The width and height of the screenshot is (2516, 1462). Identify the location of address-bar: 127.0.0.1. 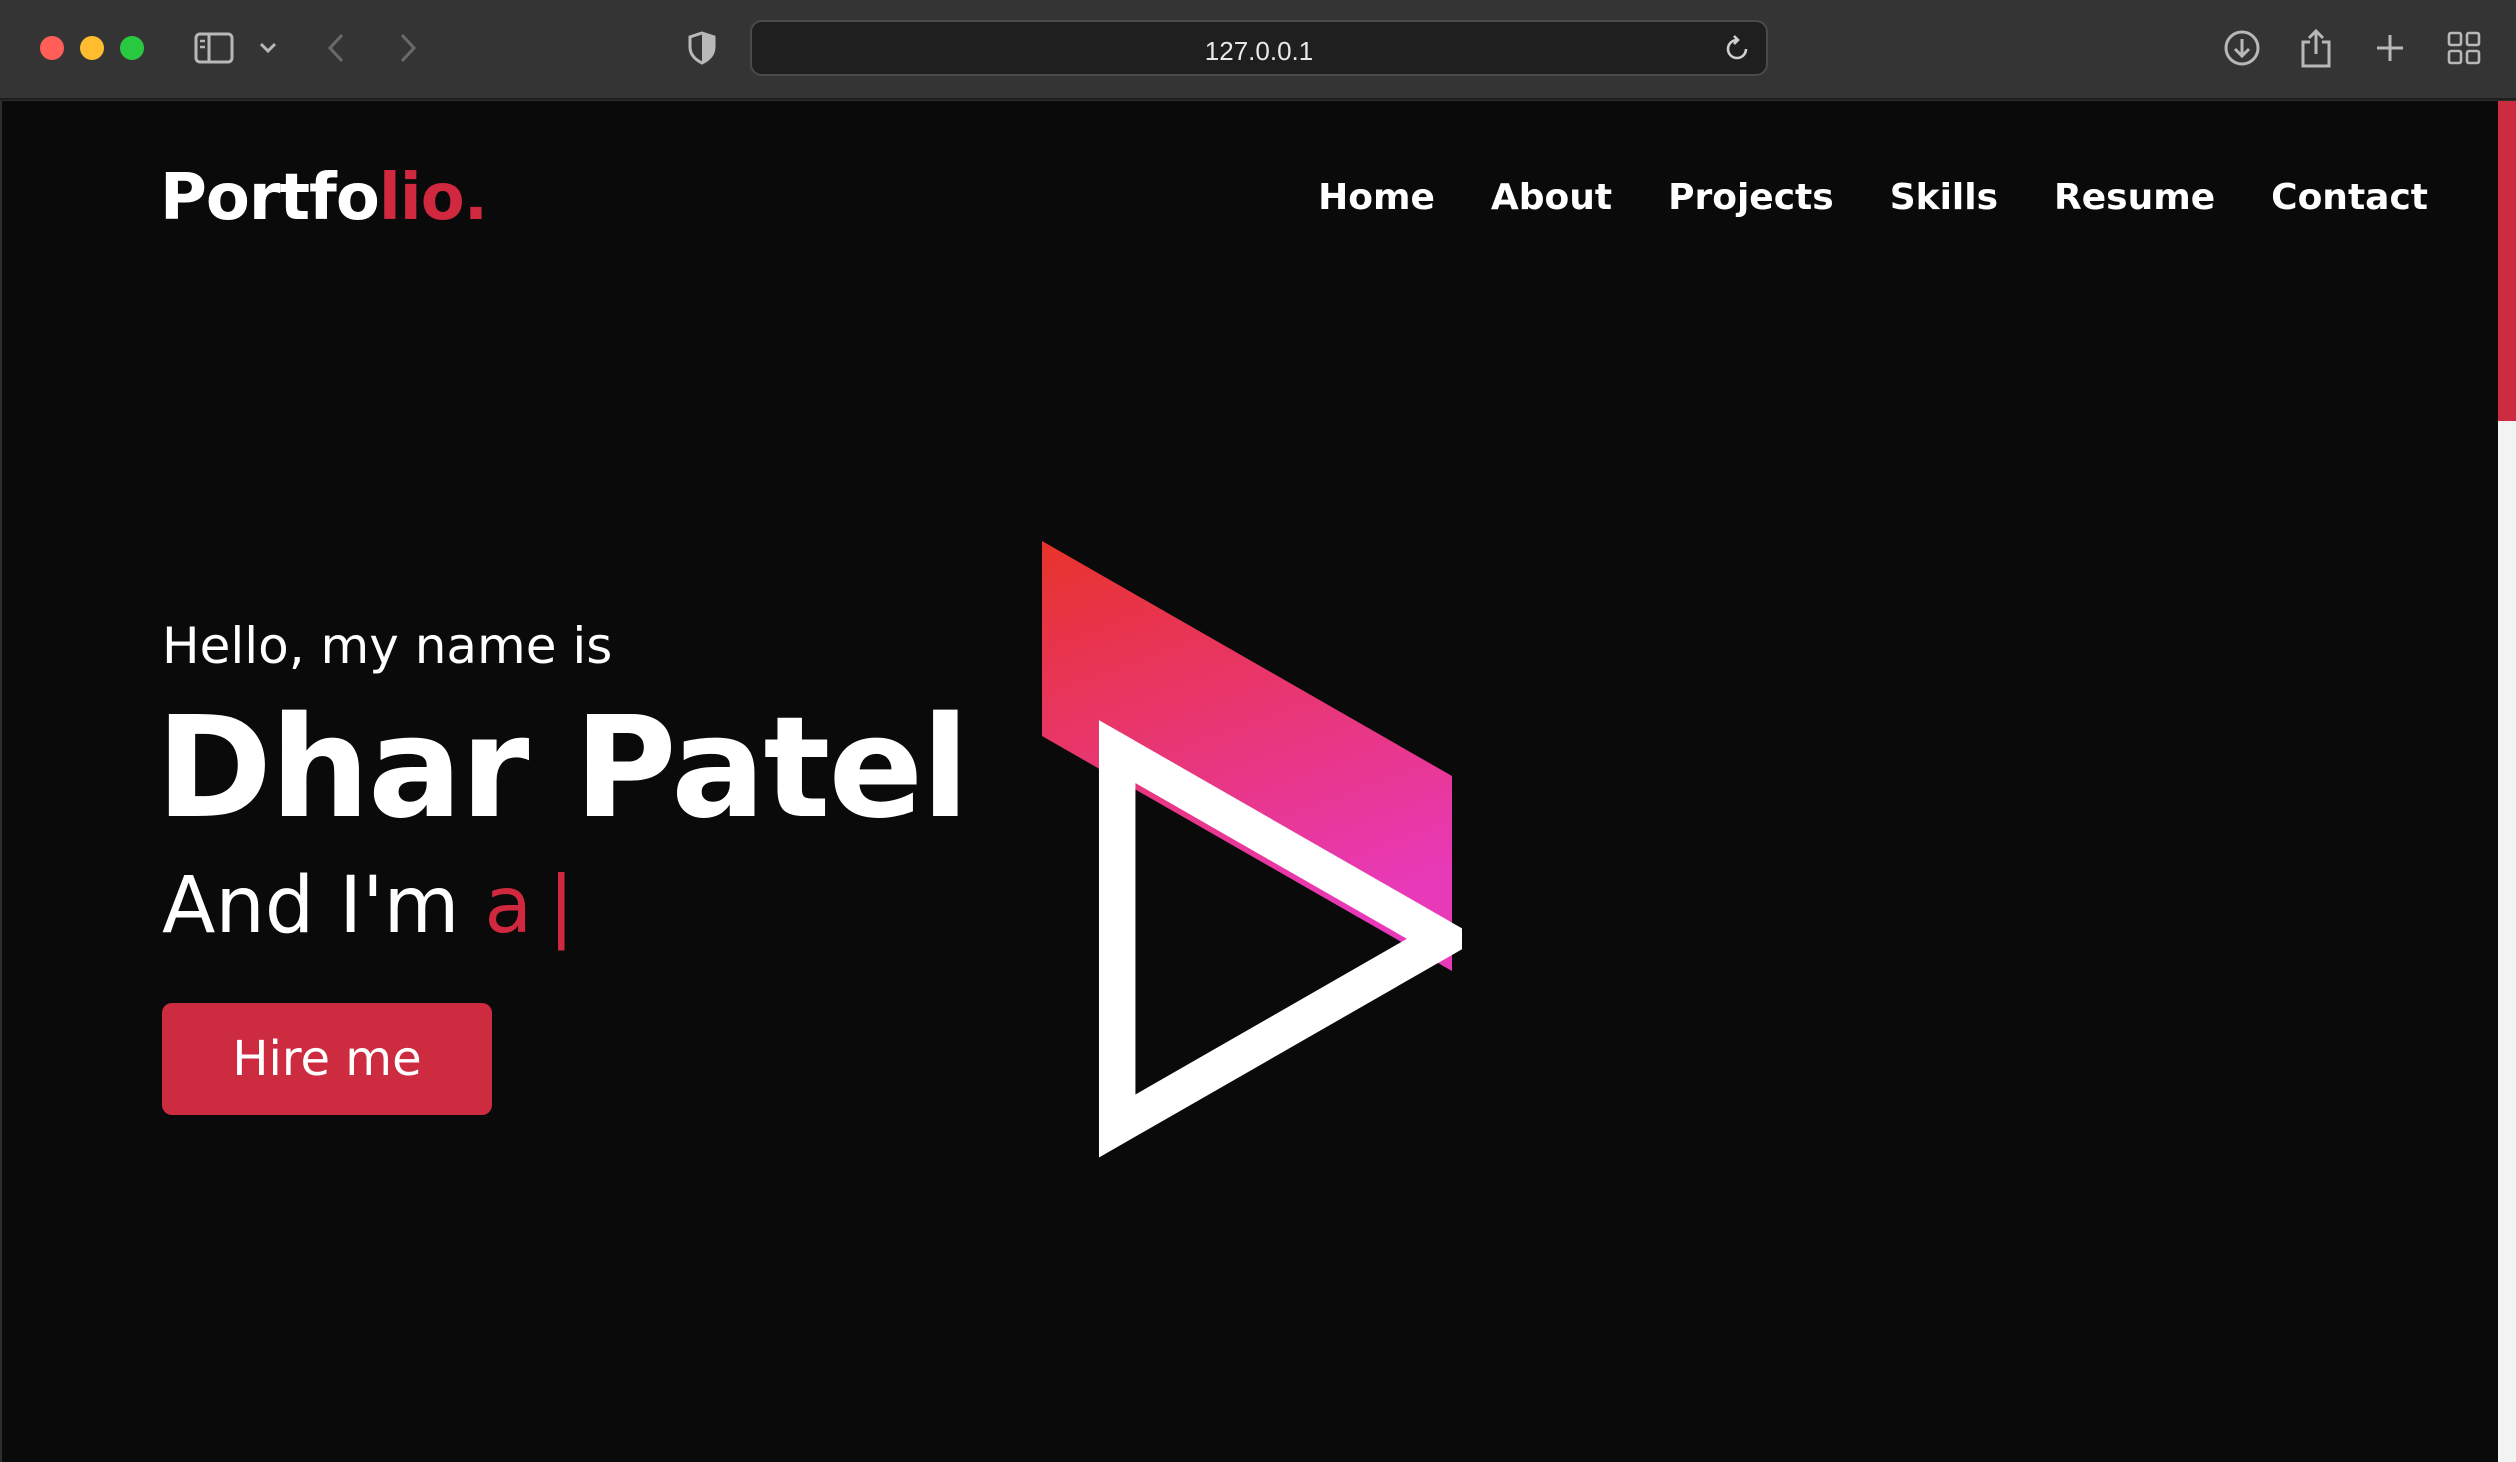
(1259, 48).